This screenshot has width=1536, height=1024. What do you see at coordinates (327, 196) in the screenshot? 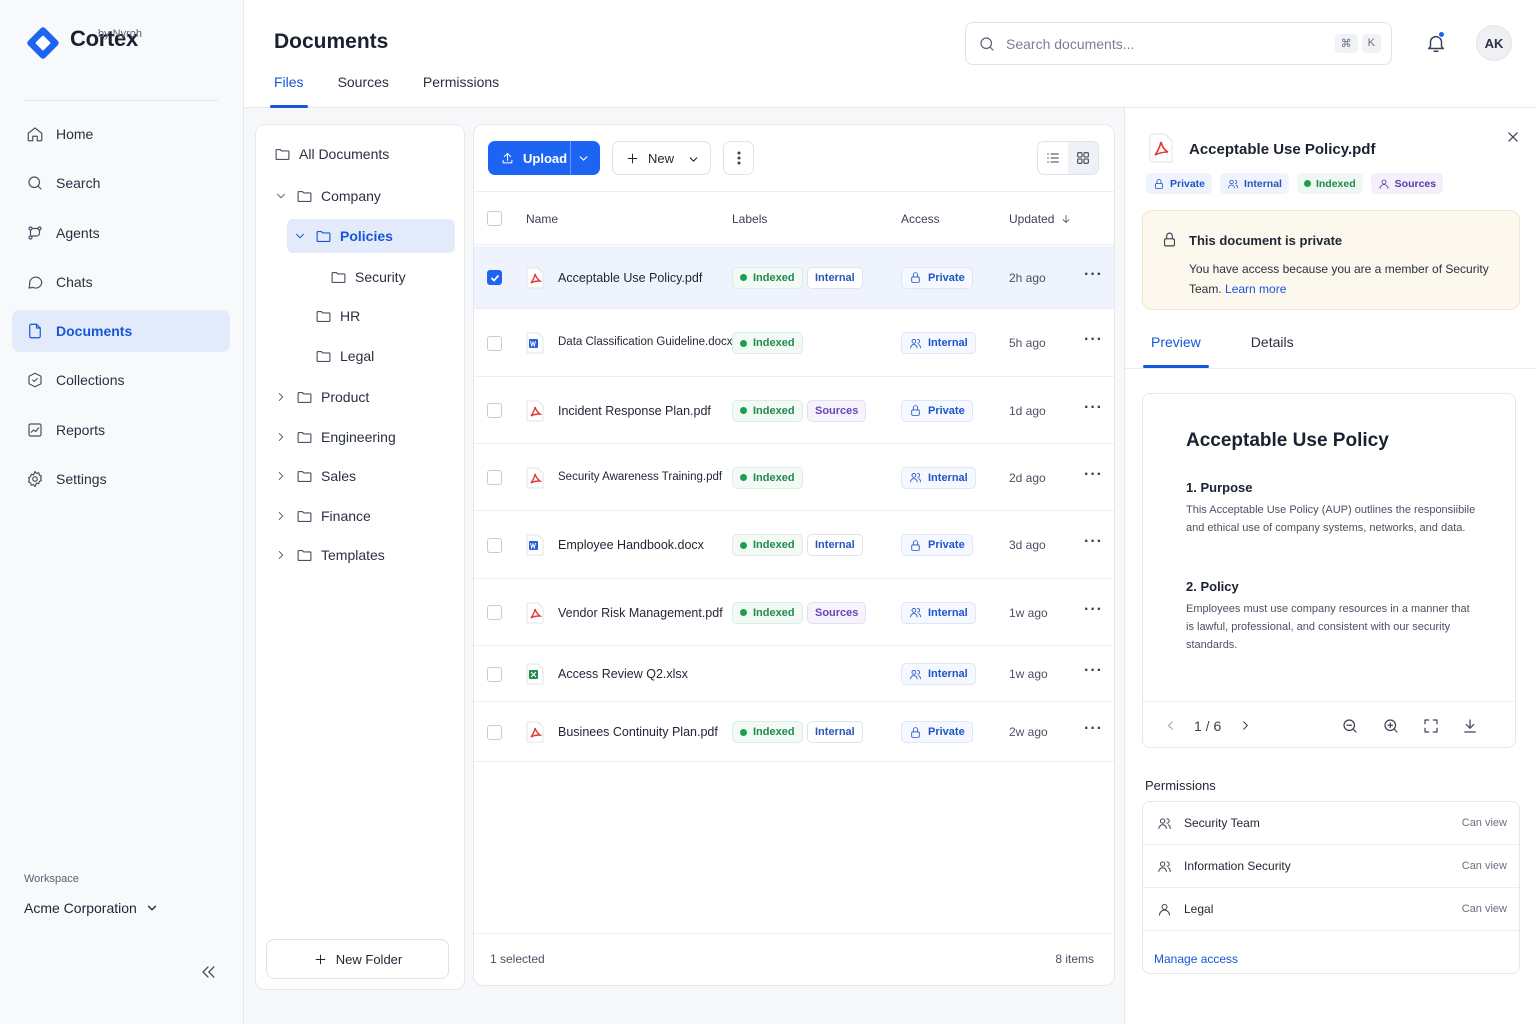
I see `tree-item-company: Company` at bounding box center [327, 196].